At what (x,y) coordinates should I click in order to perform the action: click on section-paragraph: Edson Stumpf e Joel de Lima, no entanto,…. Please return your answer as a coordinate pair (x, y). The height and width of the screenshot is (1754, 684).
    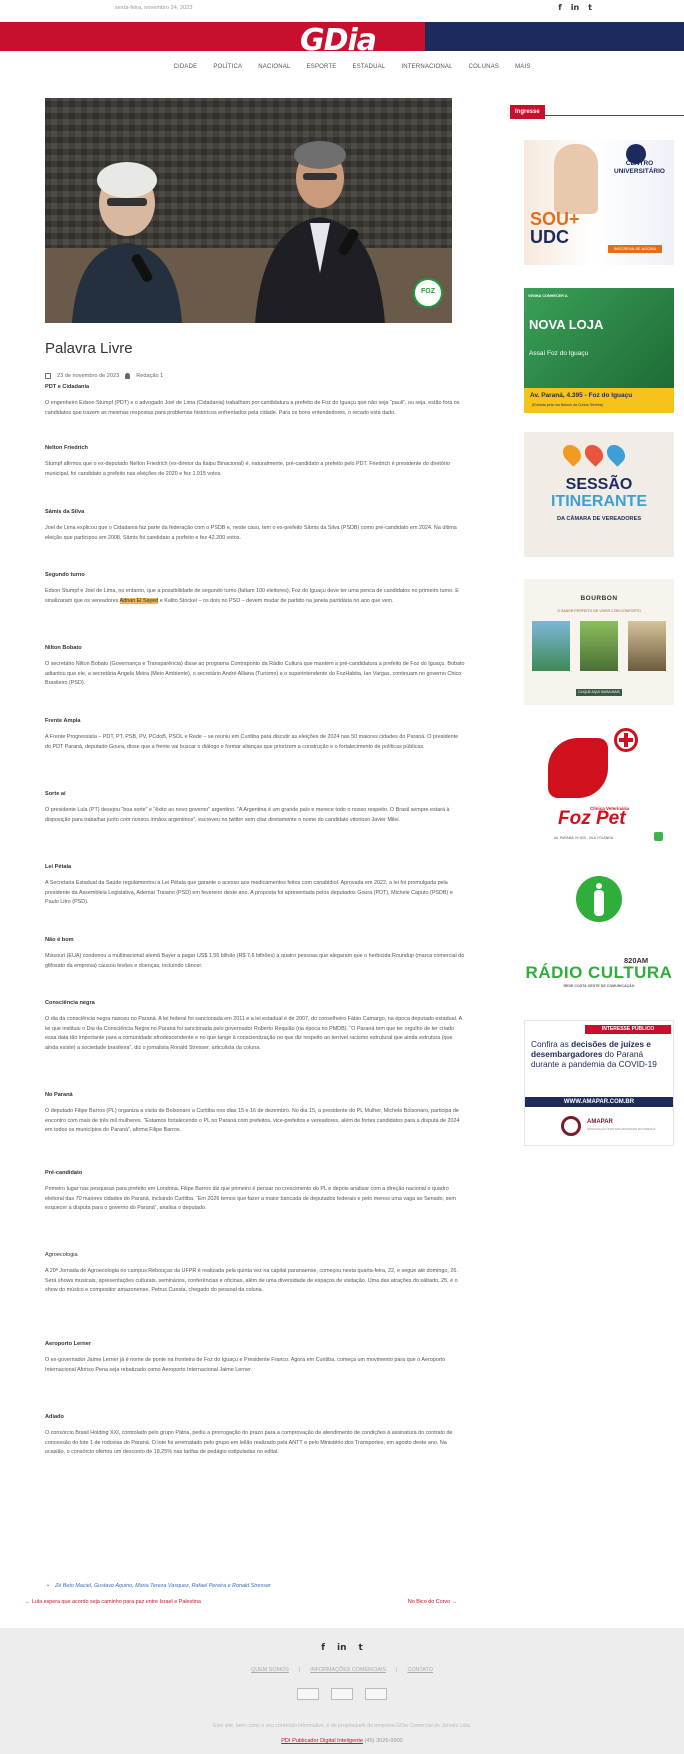
    Looking at the image, I should click on (255, 596).